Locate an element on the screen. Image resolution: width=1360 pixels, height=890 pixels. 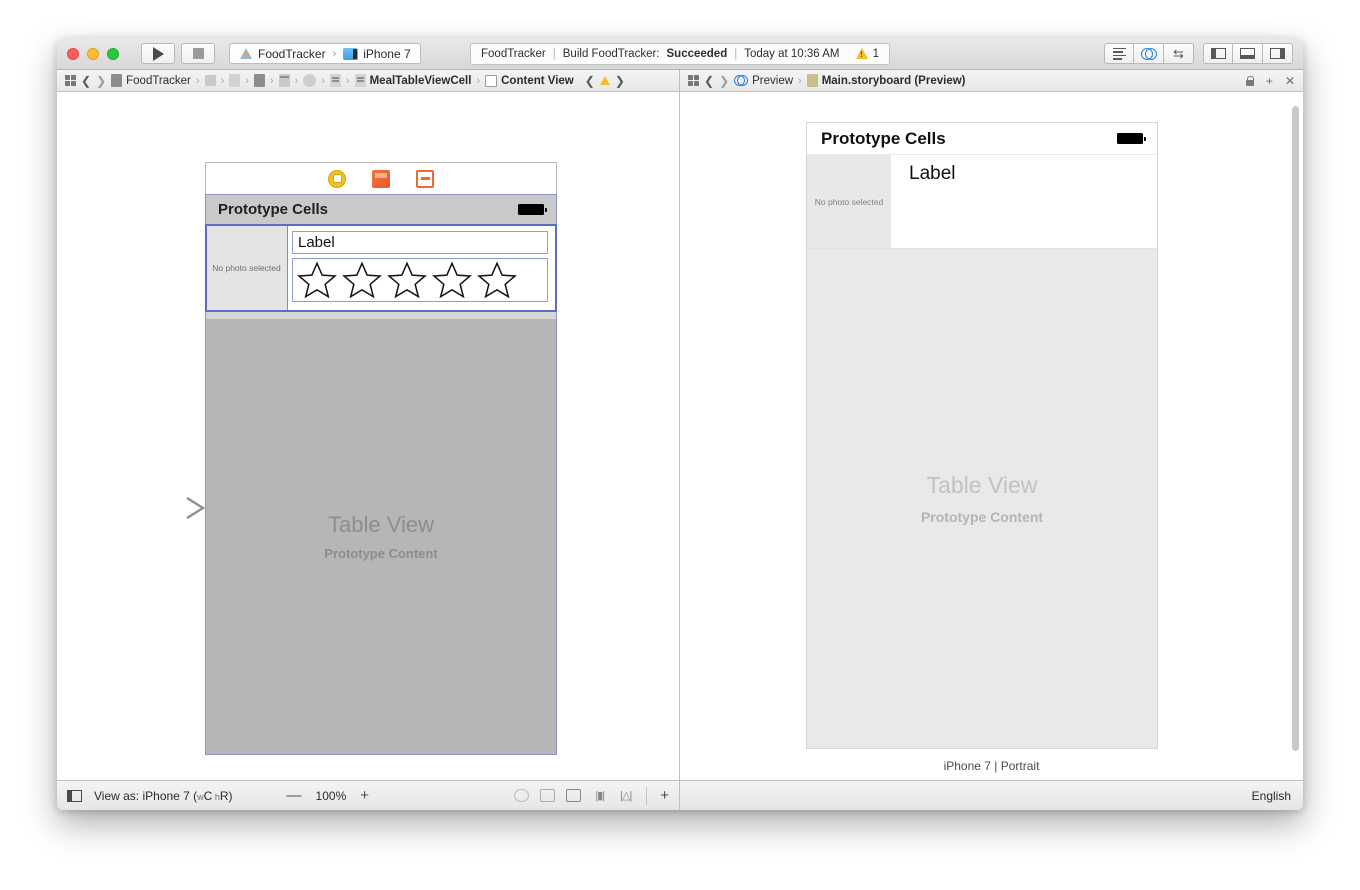
height-trait: hR is located at coordinates (220, 795).